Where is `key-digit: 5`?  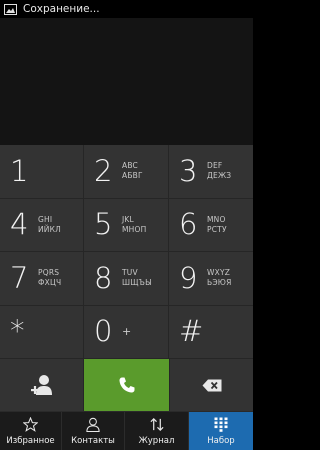
key-digit: 5 is located at coordinates (103, 224).